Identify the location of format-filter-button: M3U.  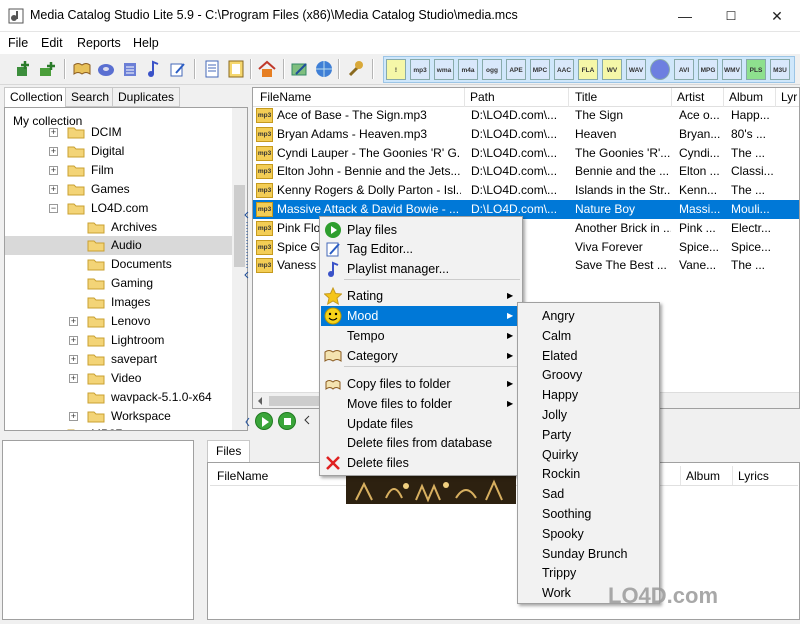
(780, 69).